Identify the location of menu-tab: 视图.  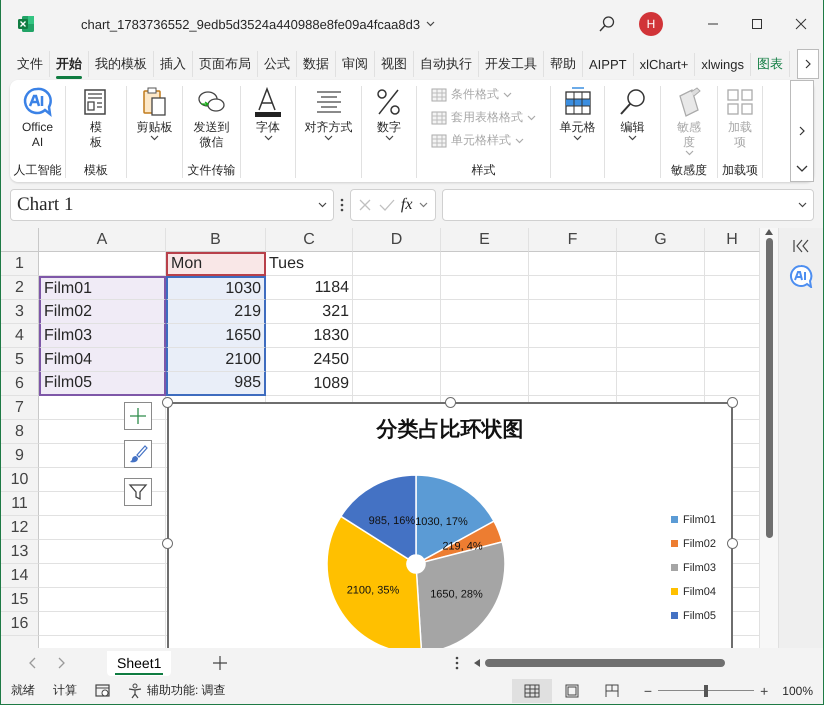
(394, 64).